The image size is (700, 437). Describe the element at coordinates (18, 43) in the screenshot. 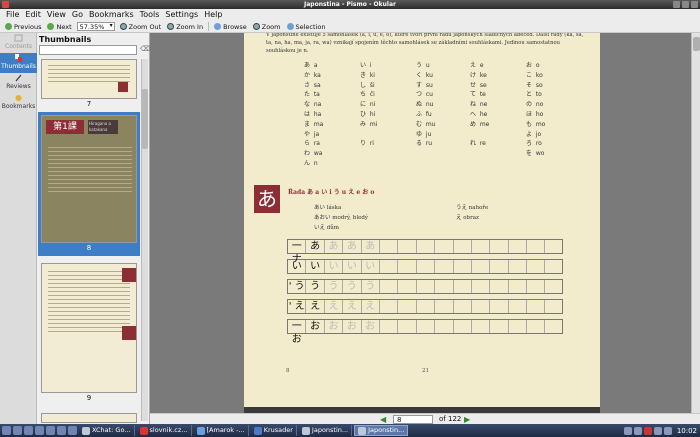

I see `sidebar-tab-contents: Contents` at that location.